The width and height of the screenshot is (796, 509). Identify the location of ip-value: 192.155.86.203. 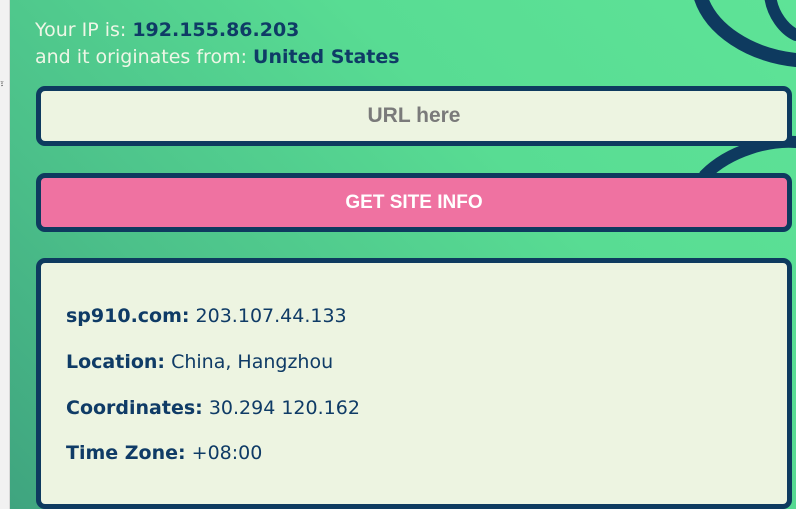
(216, 30).